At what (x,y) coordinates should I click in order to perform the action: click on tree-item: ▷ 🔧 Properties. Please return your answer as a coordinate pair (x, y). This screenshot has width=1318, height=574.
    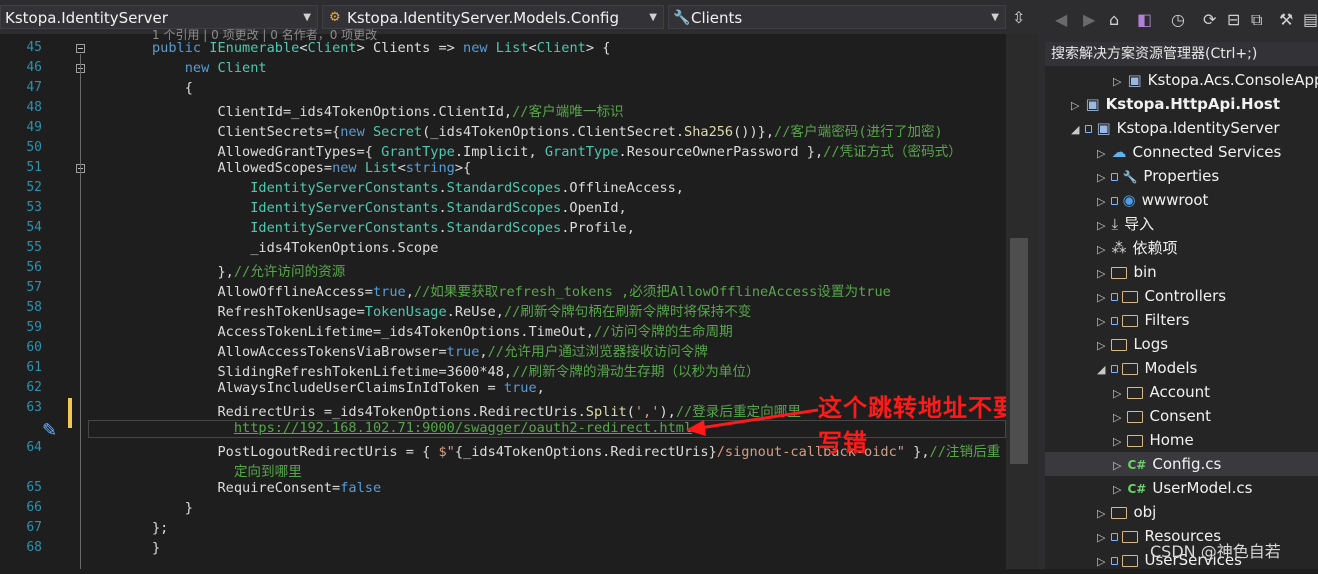
    Looking at the image, I should click on (1158, 176).